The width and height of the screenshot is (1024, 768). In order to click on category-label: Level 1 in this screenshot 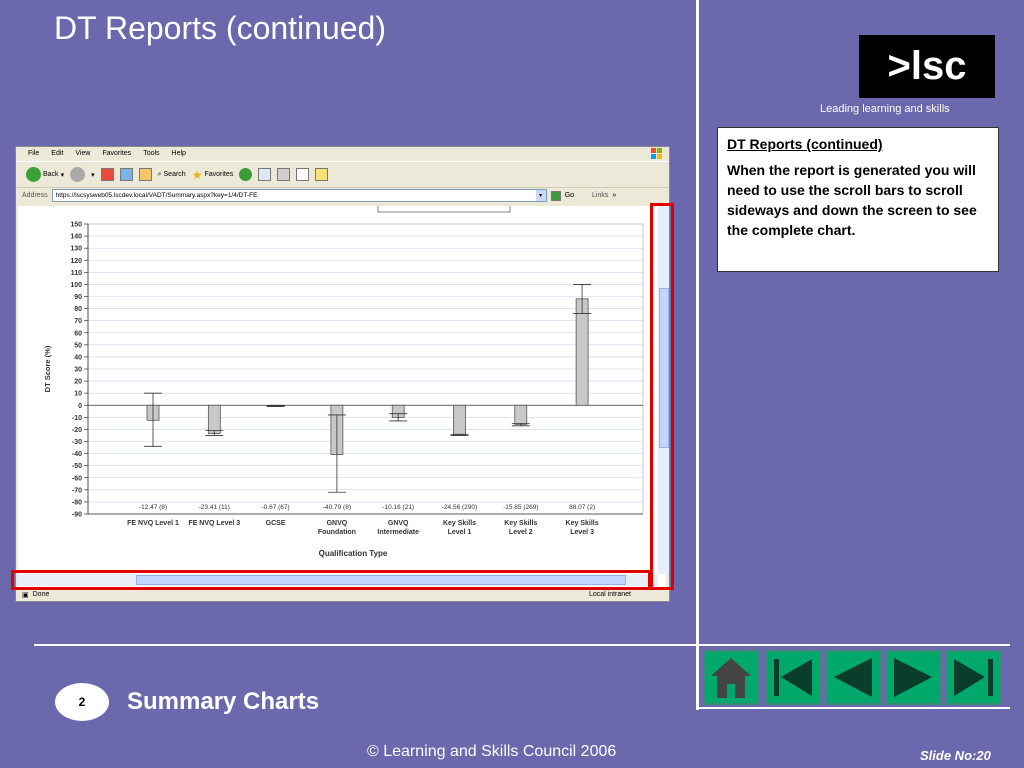, I will do `click(460, 532)`.